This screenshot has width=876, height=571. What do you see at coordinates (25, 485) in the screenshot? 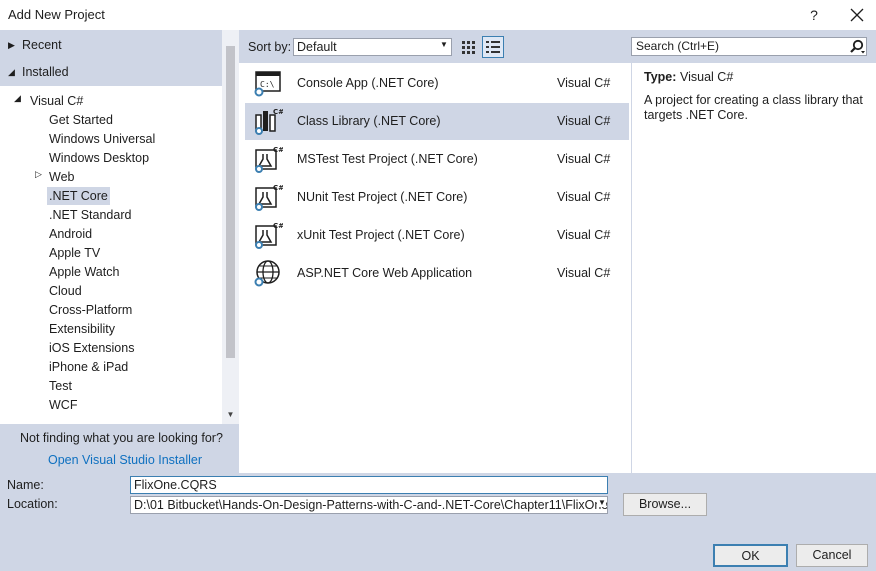
I see `name-label: Name:` at bounding box center [25, 485].